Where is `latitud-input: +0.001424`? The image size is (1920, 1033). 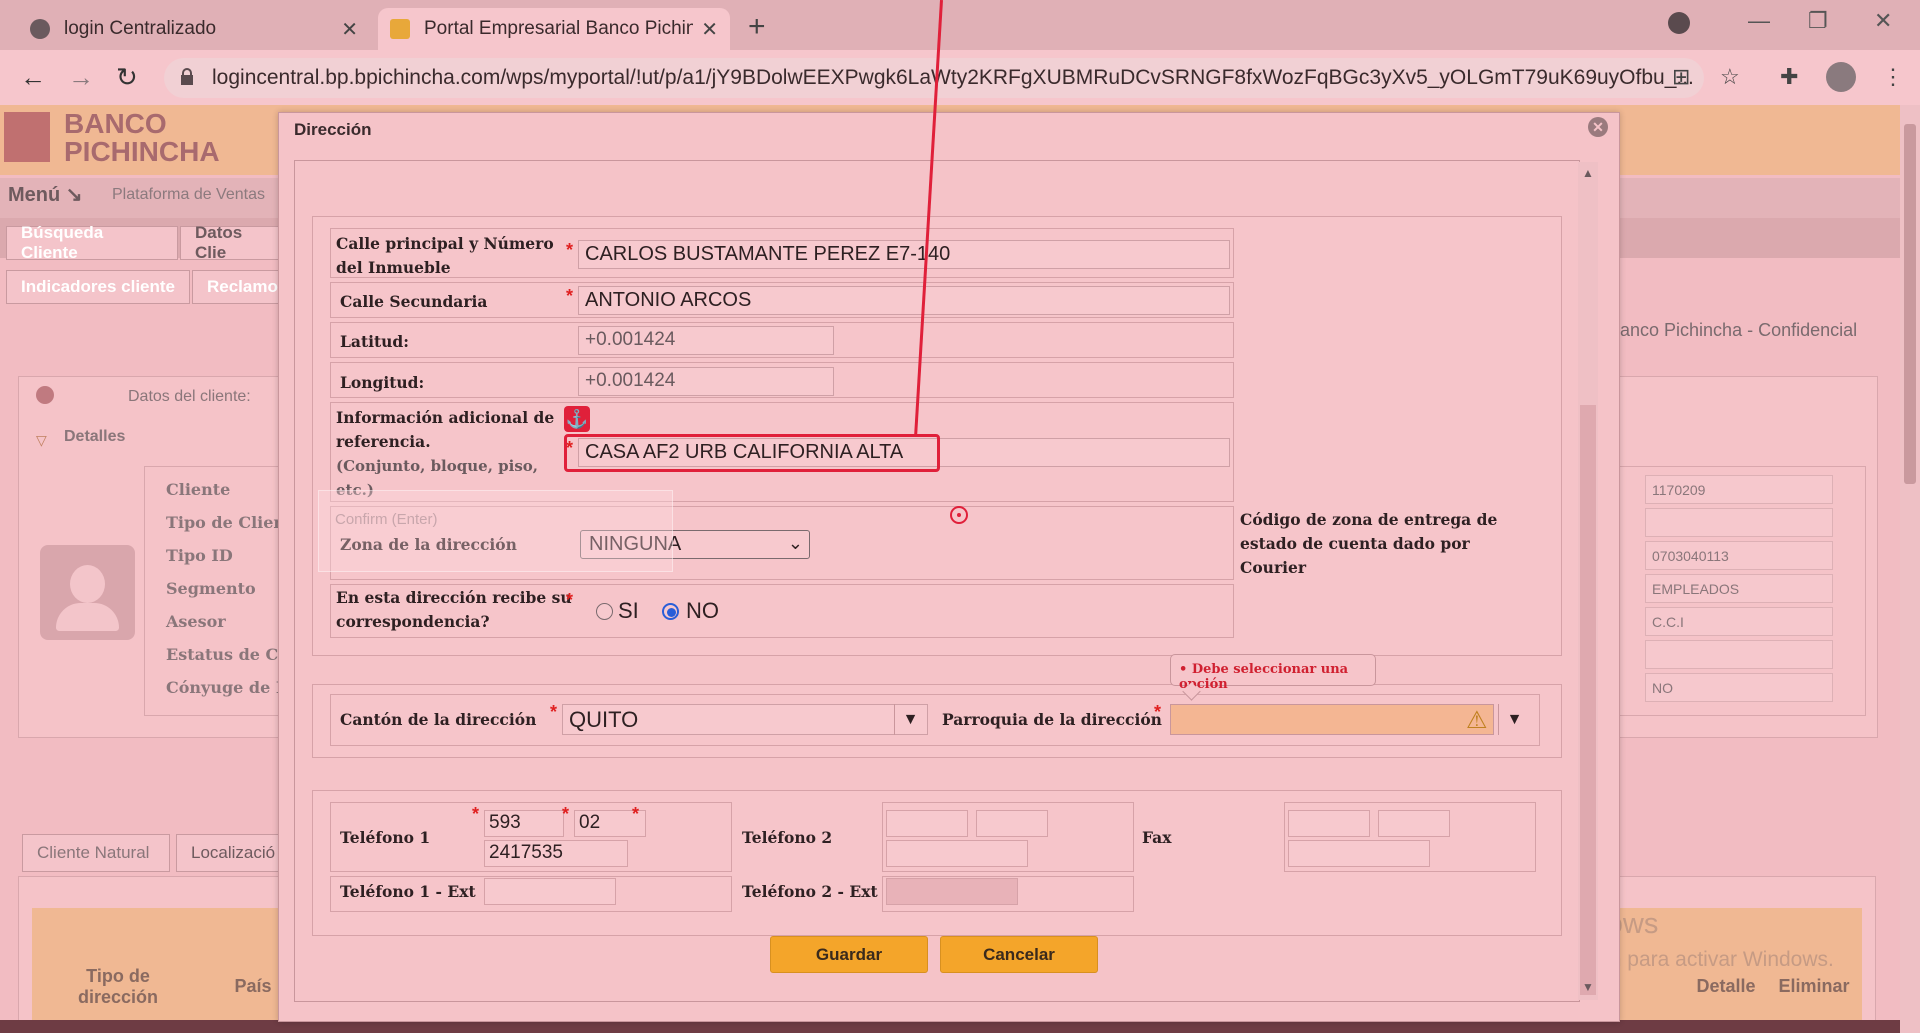
latitud-input: +0.001424 is located at coordinates (706, 340).